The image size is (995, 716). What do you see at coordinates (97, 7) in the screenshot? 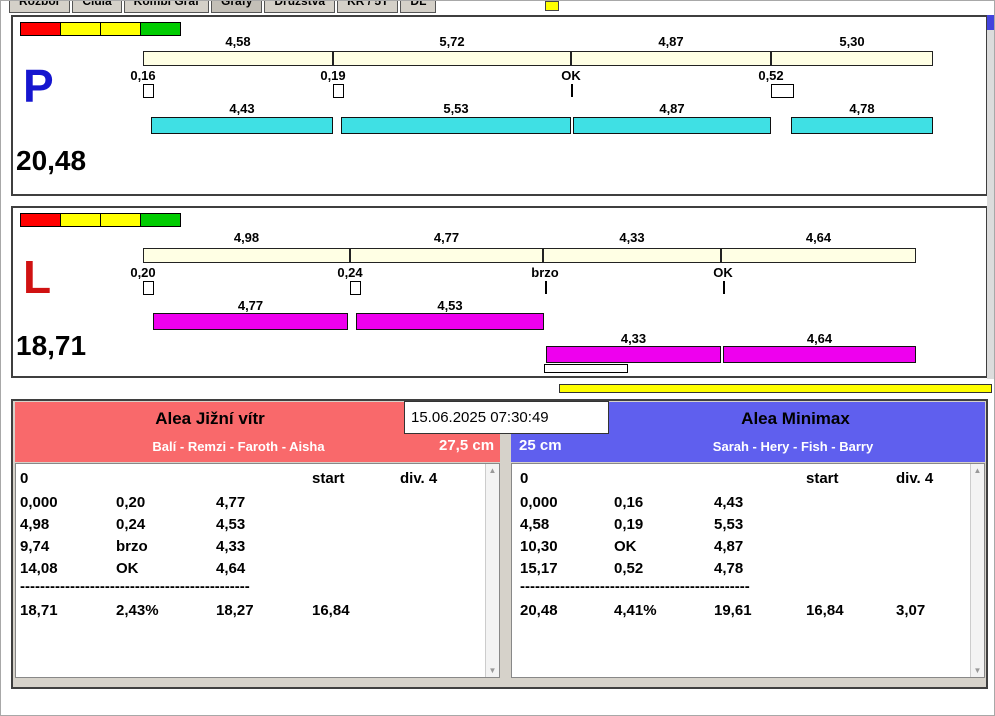
I see `tab--idla: Čidla` at bounding box center [97, 7].